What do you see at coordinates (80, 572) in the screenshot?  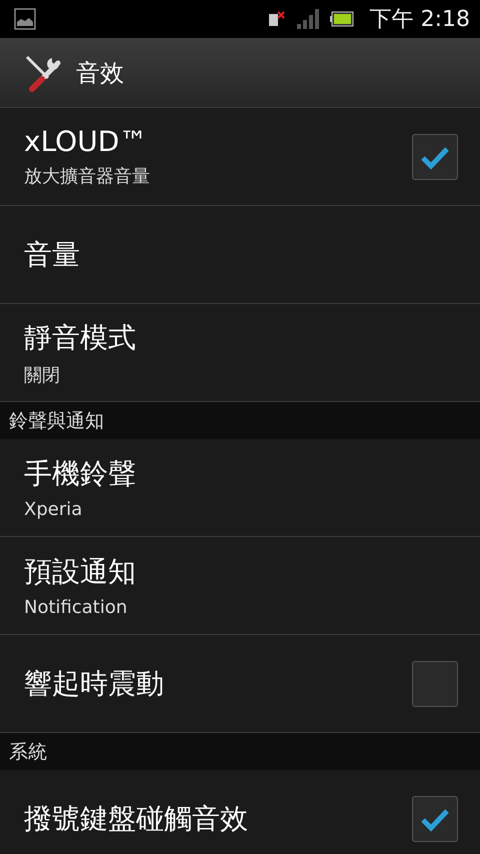 I see `preference-title: 預設通知` at bounding box center [80, 572].